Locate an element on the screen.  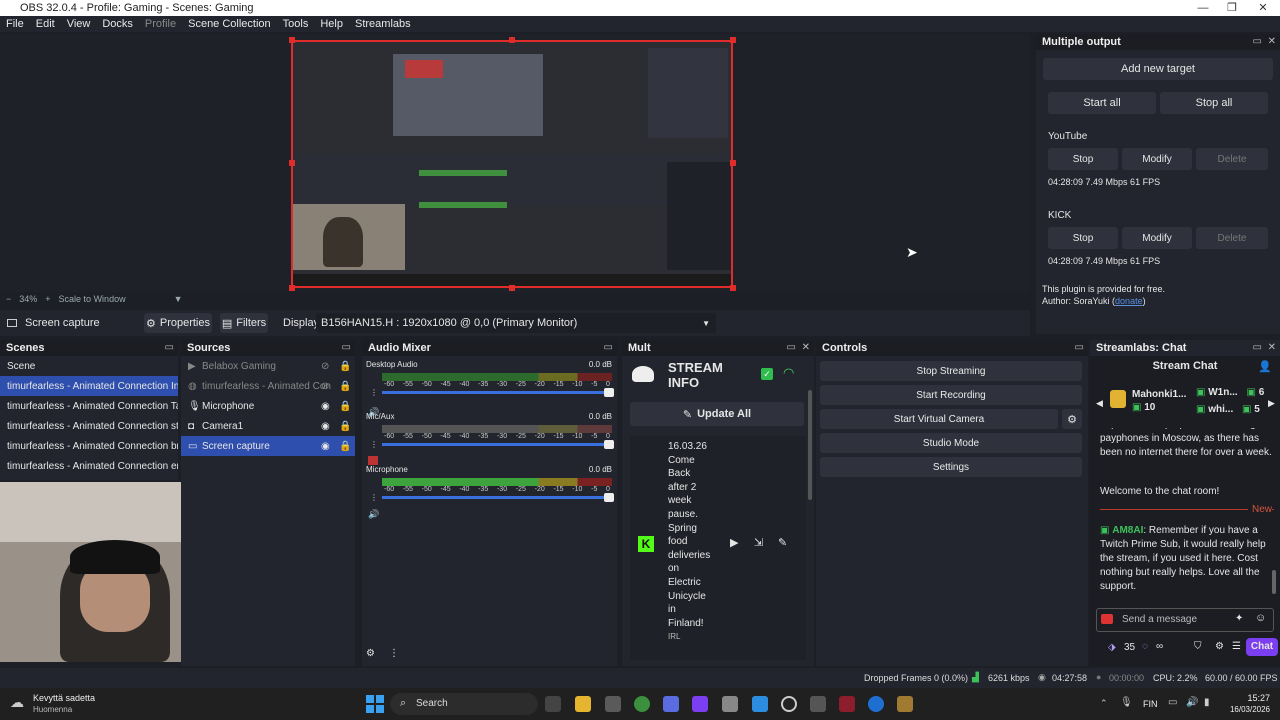
maximize-icon: ❐ is located at coordinates (1232, 8).